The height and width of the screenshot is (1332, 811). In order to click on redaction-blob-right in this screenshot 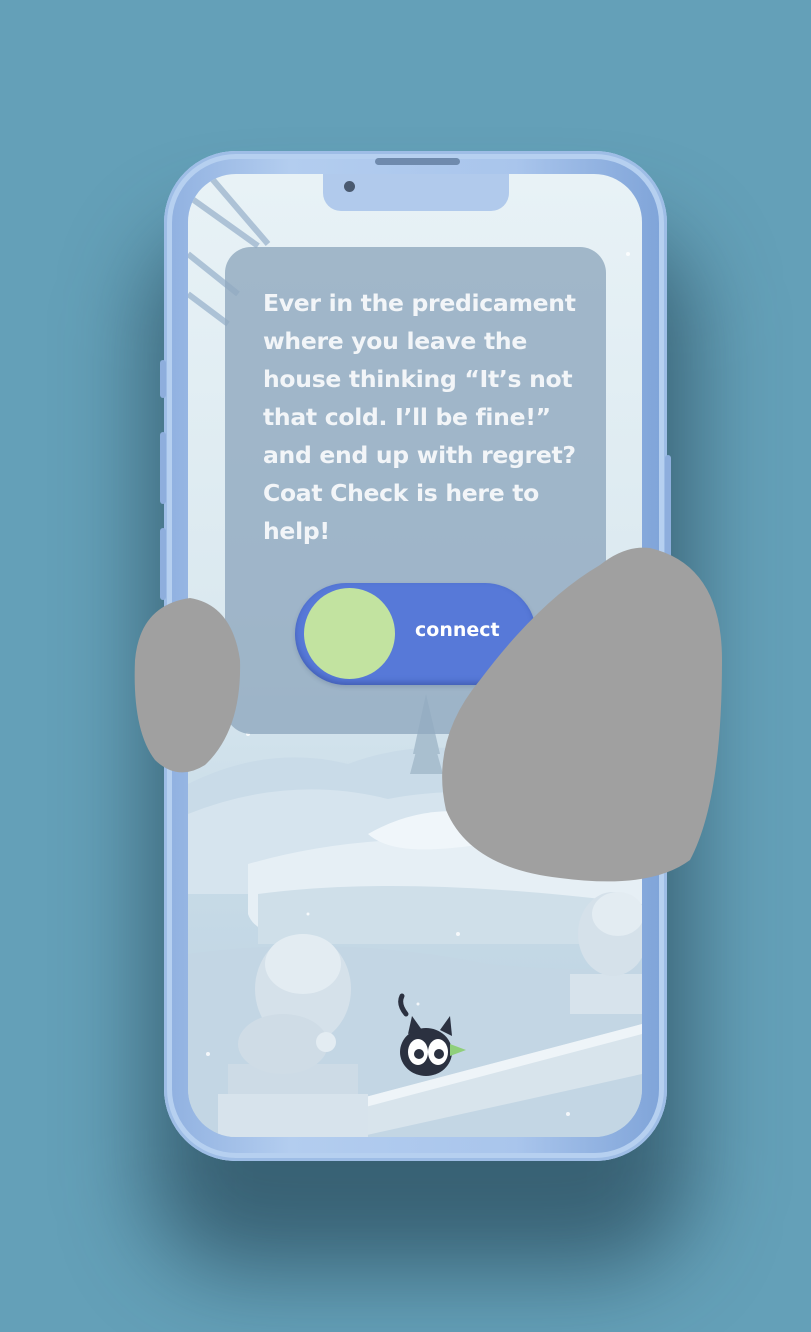, I will do `click(582, 714)`.